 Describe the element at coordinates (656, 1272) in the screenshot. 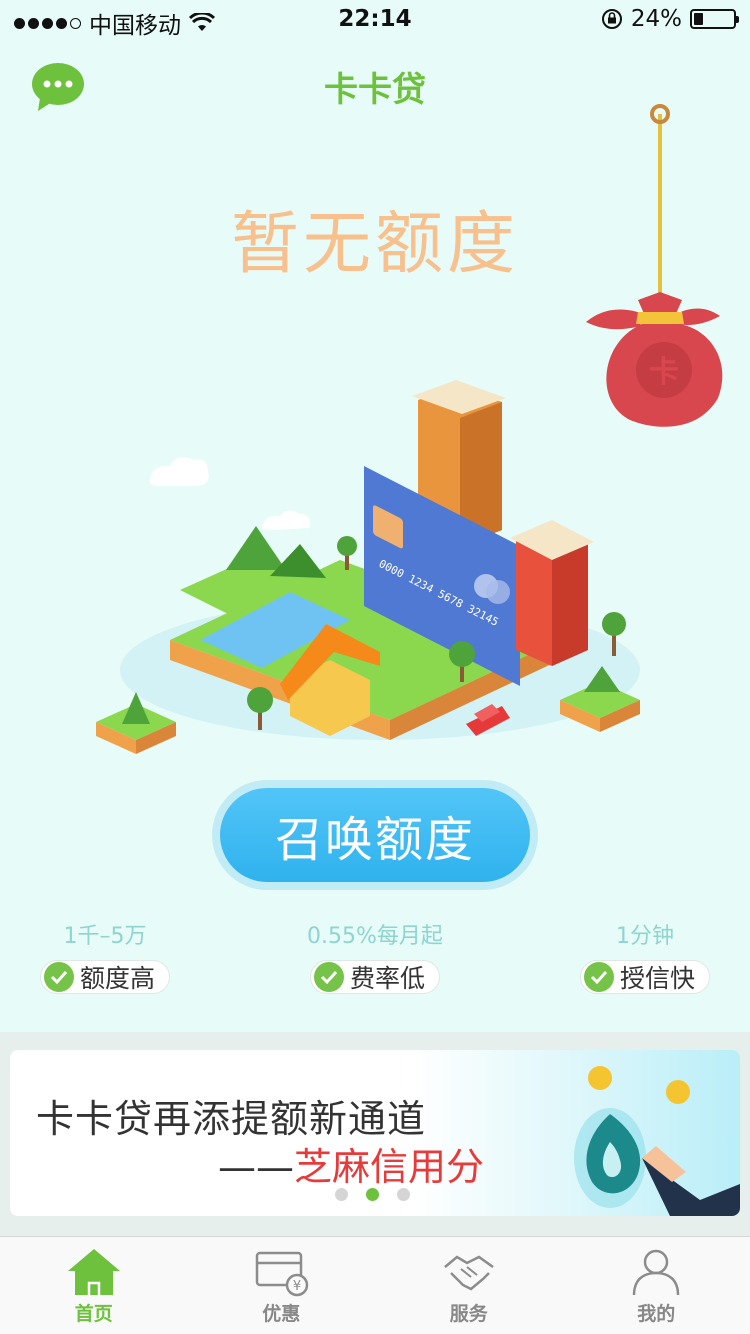

I see `user-icon` at that location.